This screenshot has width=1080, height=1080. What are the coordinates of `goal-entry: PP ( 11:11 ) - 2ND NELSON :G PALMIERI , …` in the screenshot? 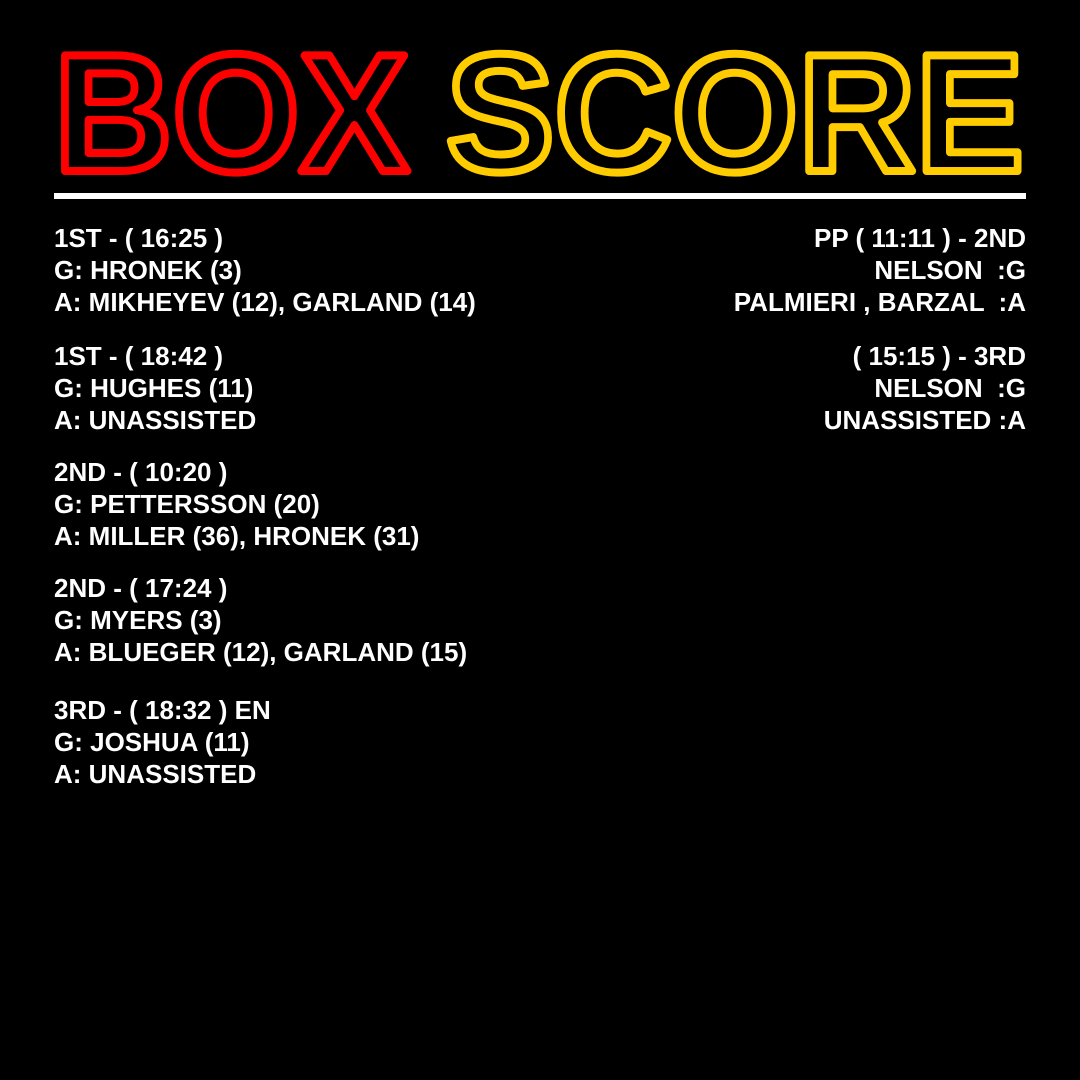 It's located at (746, 270).